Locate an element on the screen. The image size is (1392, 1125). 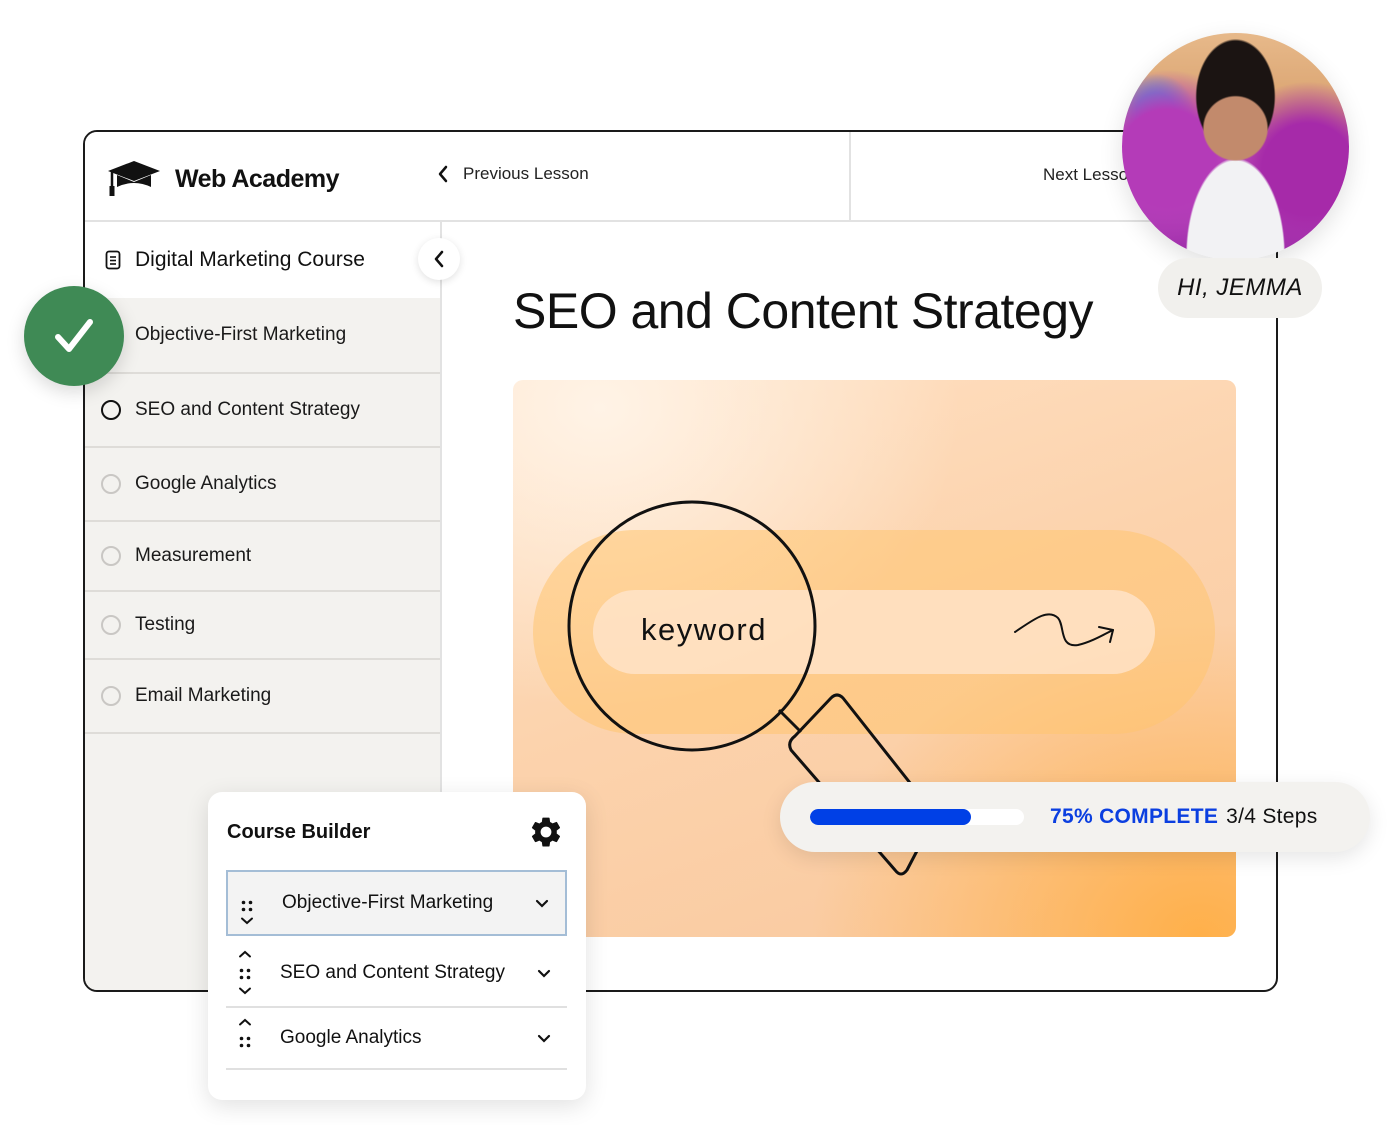
checkmark-icon is located at coordinates (74, 335).